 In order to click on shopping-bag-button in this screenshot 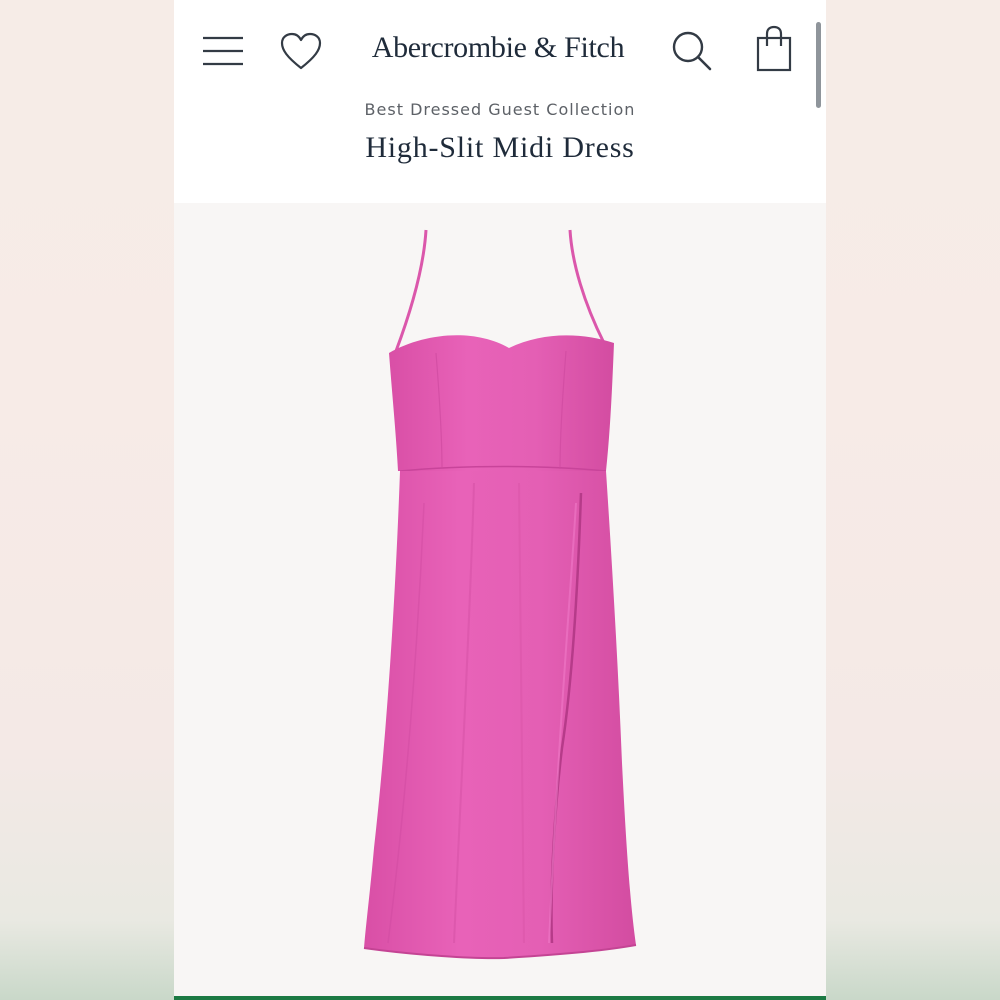, I will do `click(774, 49)`.